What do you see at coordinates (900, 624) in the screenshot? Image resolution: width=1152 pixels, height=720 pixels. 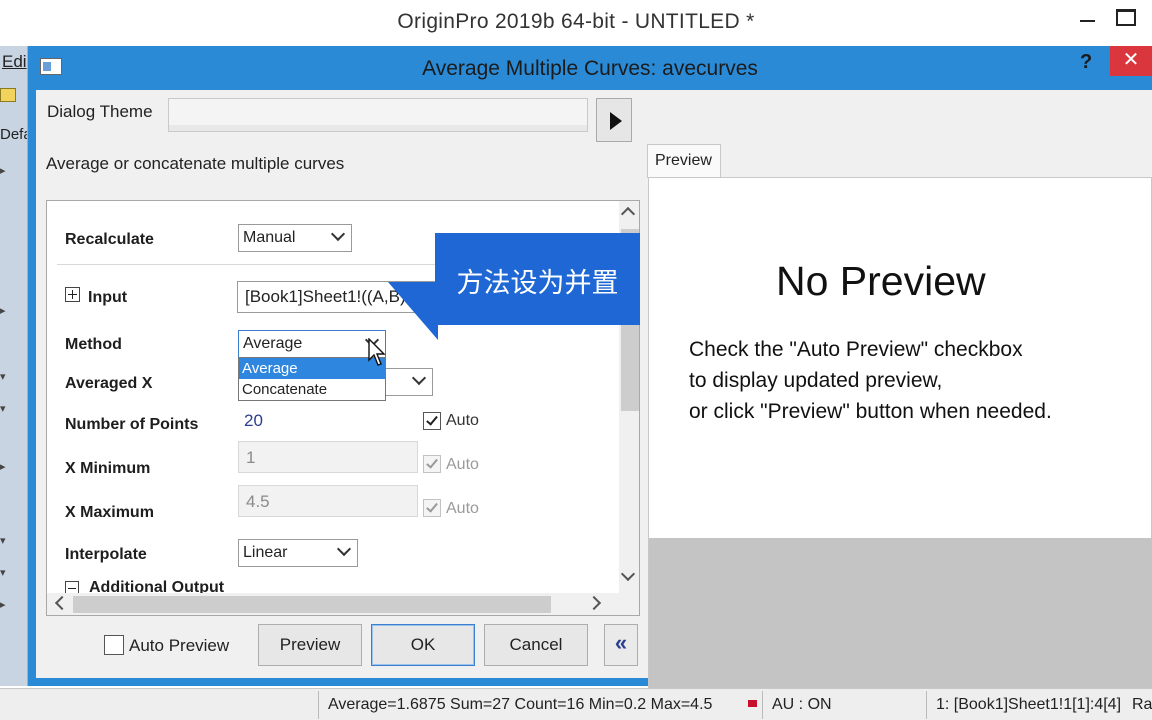 I see `preview-graph-area` at bounding box center [900, 624].